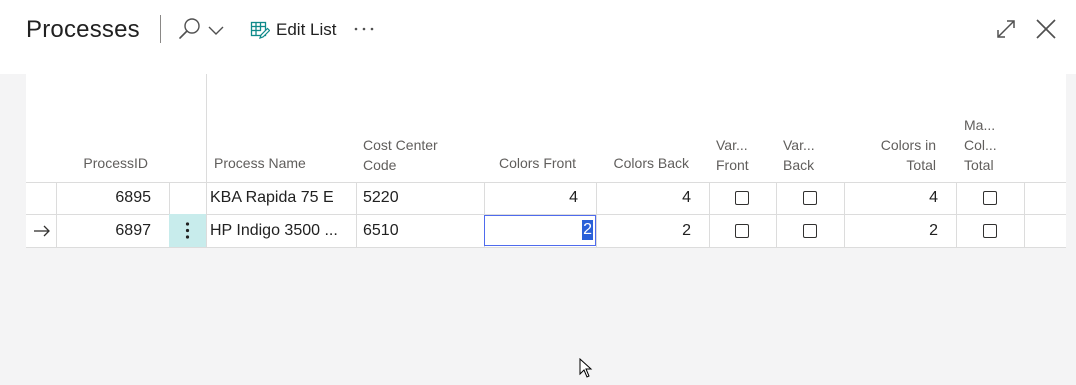 The height and width of the screenshot is (385, 1076). What do you see at coordinates (260, 30) in the screenshot?
I see `edit-list-icon` at bounding box center [260, 30].